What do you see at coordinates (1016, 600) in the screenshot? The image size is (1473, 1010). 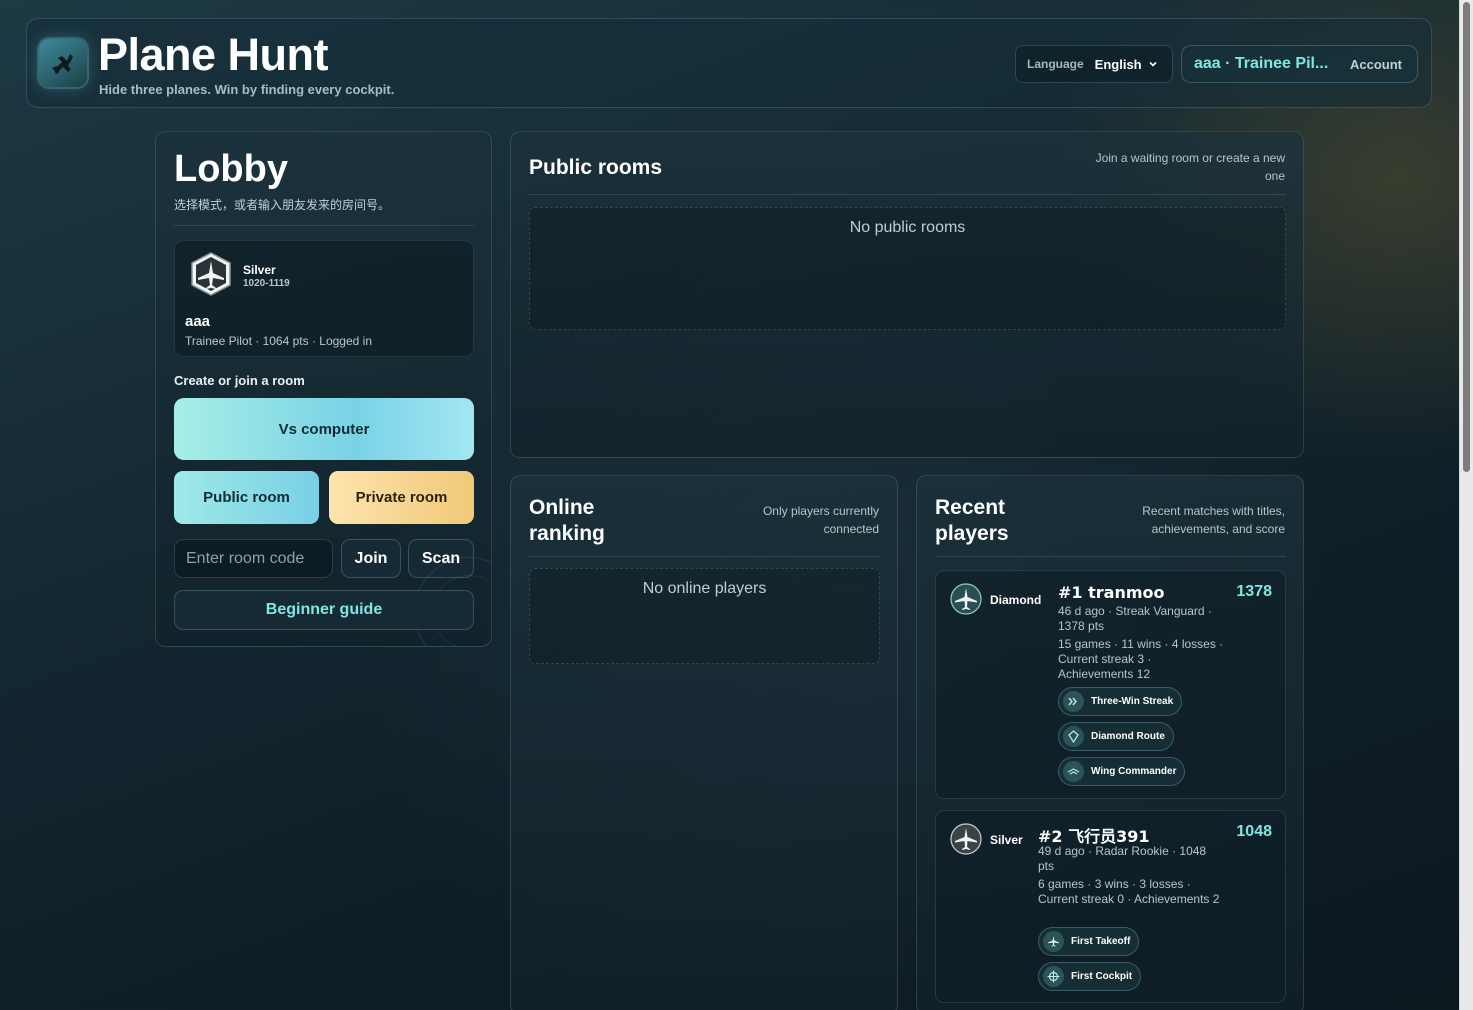 I see `player-tier: Diamond` at bounding box center [1016, 600].